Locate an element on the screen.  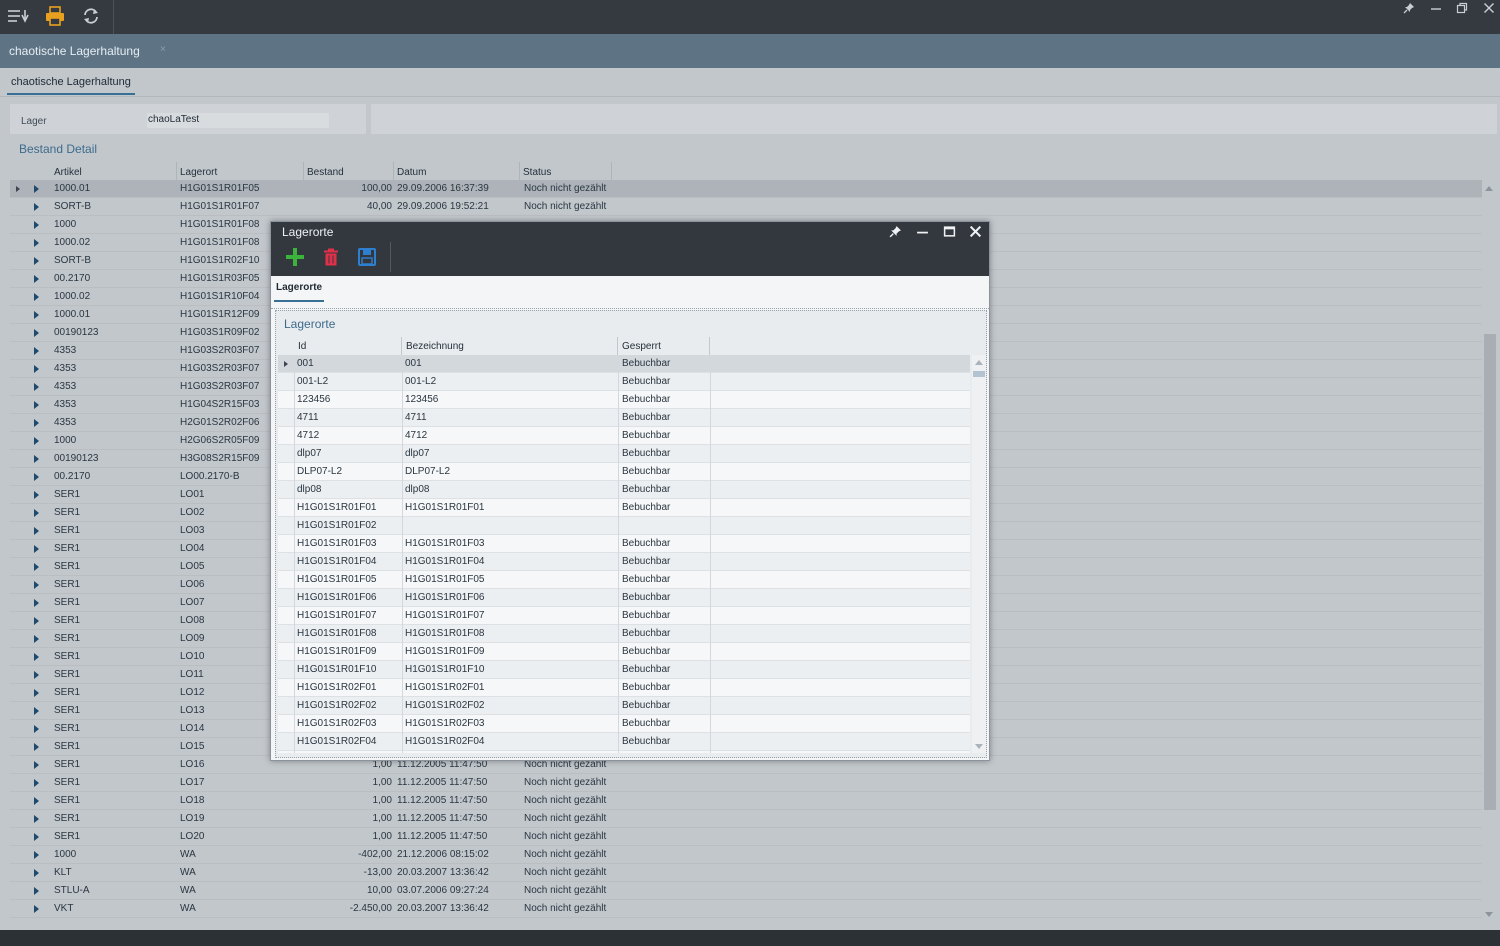
table-row: H1G01S1R02F04 H1G01S1R02F04 Bebuchbar is located at coordinates (624, 742).